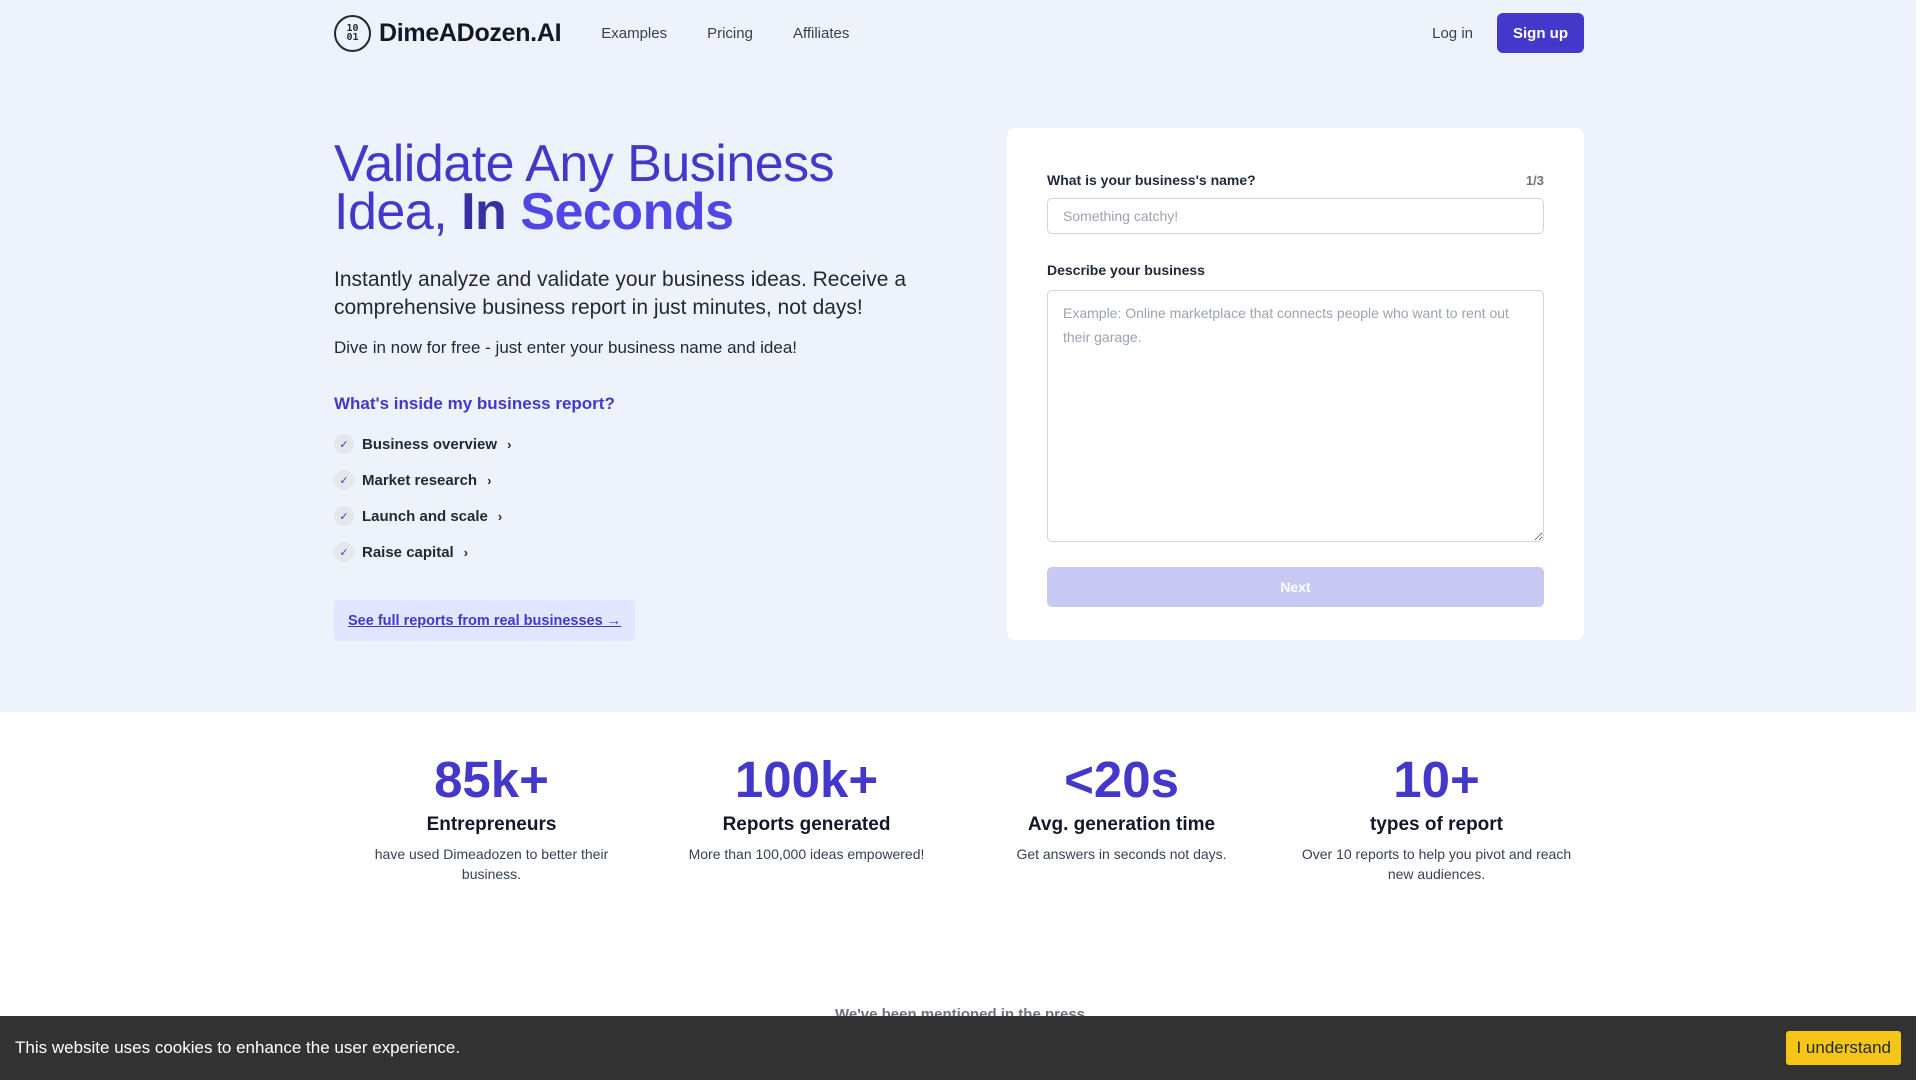  Describe the element at coordinates (1540, 33) in the screenshot. I see `signup-button: Sign up` at that location.